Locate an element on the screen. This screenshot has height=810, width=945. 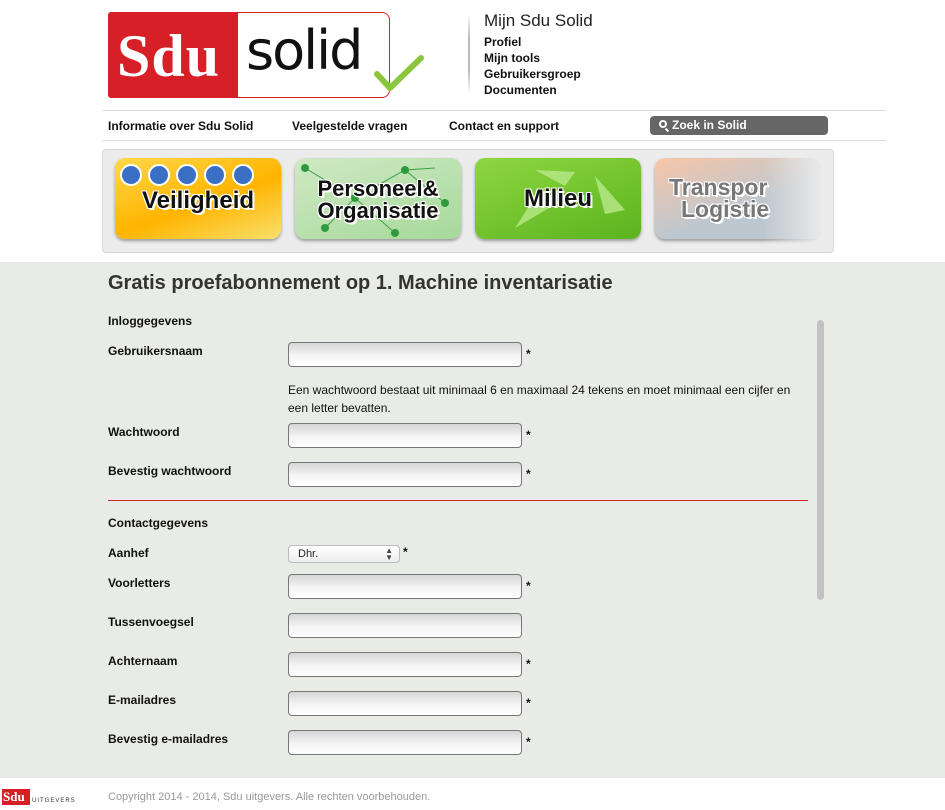
username-field is located at coordinates (405, 354).